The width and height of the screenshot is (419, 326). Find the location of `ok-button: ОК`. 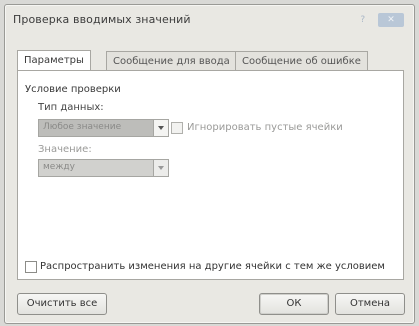

ok-button: ОК is located at coordinates (294, 304).